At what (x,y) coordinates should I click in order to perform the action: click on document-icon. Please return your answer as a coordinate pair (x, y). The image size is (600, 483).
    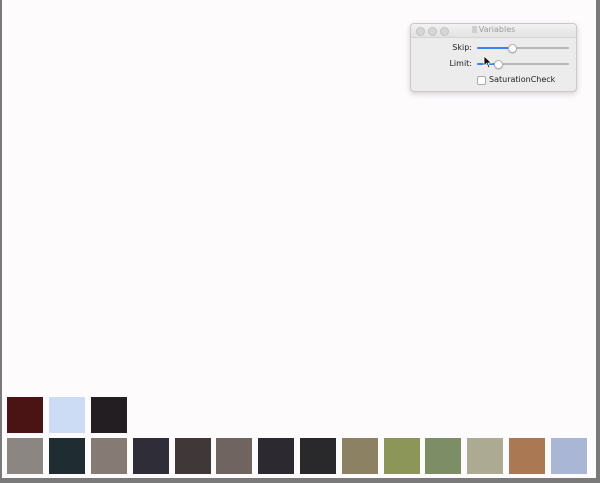
    Looking at the image, I should click on (474, 29).